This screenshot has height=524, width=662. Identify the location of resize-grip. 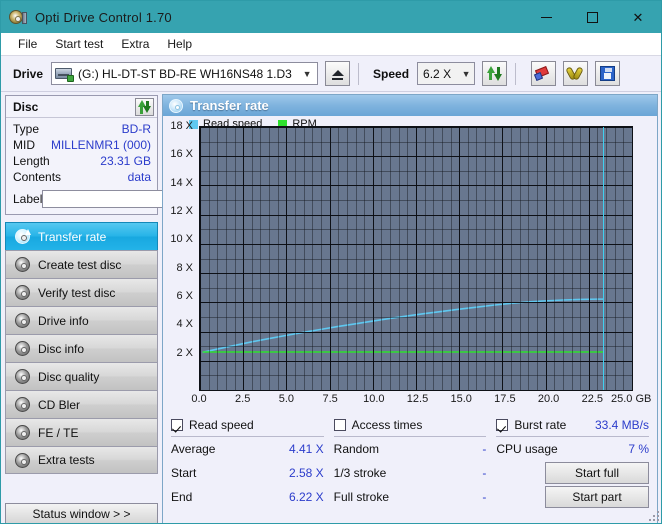
(653, 515).